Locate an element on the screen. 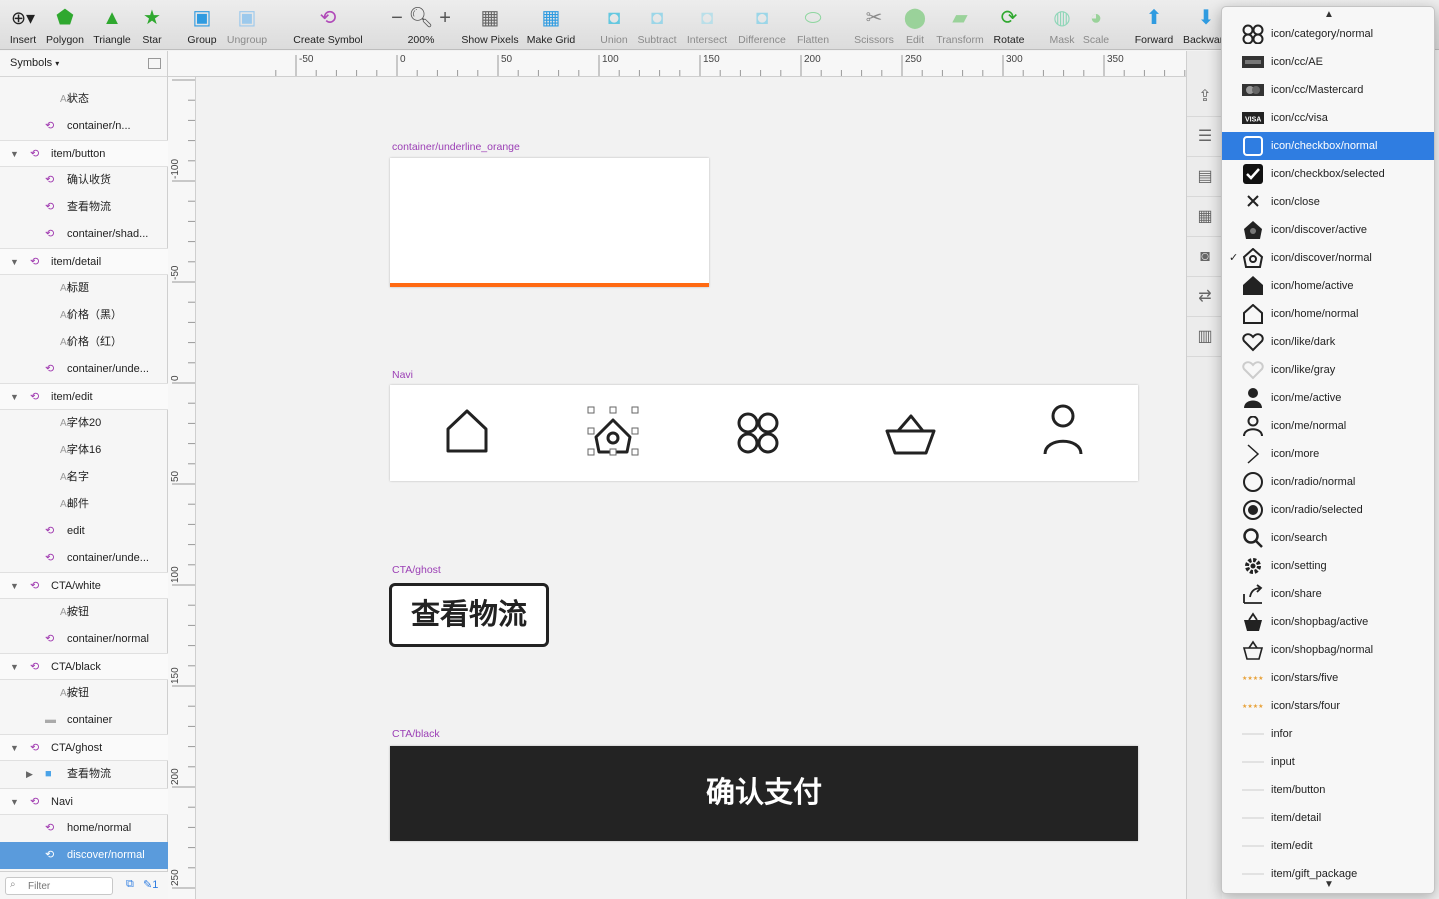 The height and width of the screenshot is (899, 1439). dropdown-item: icon/category/normal is located at coordinates (1328, 34).